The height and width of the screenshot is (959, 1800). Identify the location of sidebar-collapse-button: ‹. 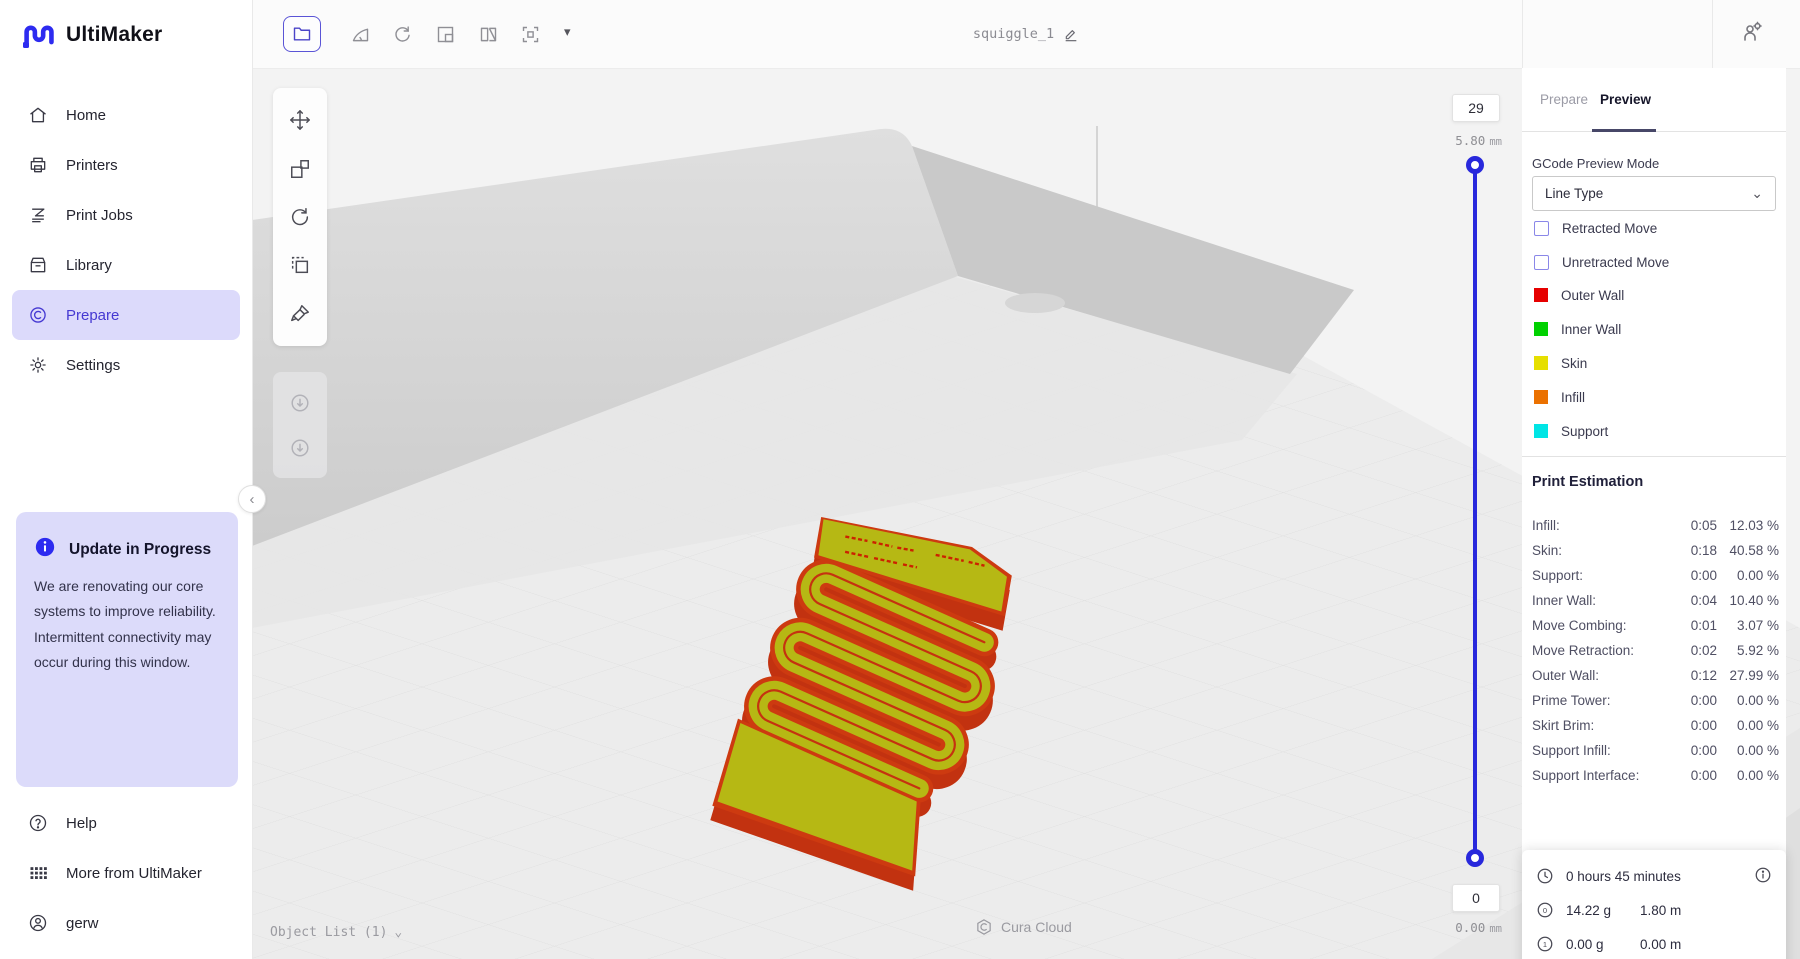
(252, 499).